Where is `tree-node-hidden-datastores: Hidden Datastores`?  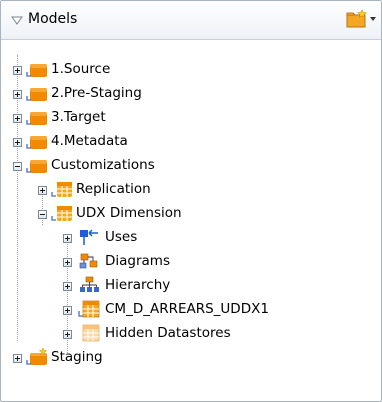
tree-node-hidden-datastores: Hidden Datastores is located at coordinates (191, 335).